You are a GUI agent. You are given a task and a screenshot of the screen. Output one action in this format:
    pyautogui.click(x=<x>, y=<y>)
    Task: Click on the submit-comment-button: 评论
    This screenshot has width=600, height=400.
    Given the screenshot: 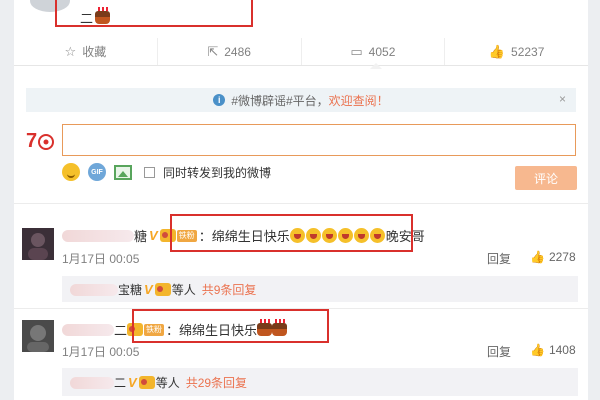 What is the action you would take?
    pyautogui.click(x=546, y=178)
    